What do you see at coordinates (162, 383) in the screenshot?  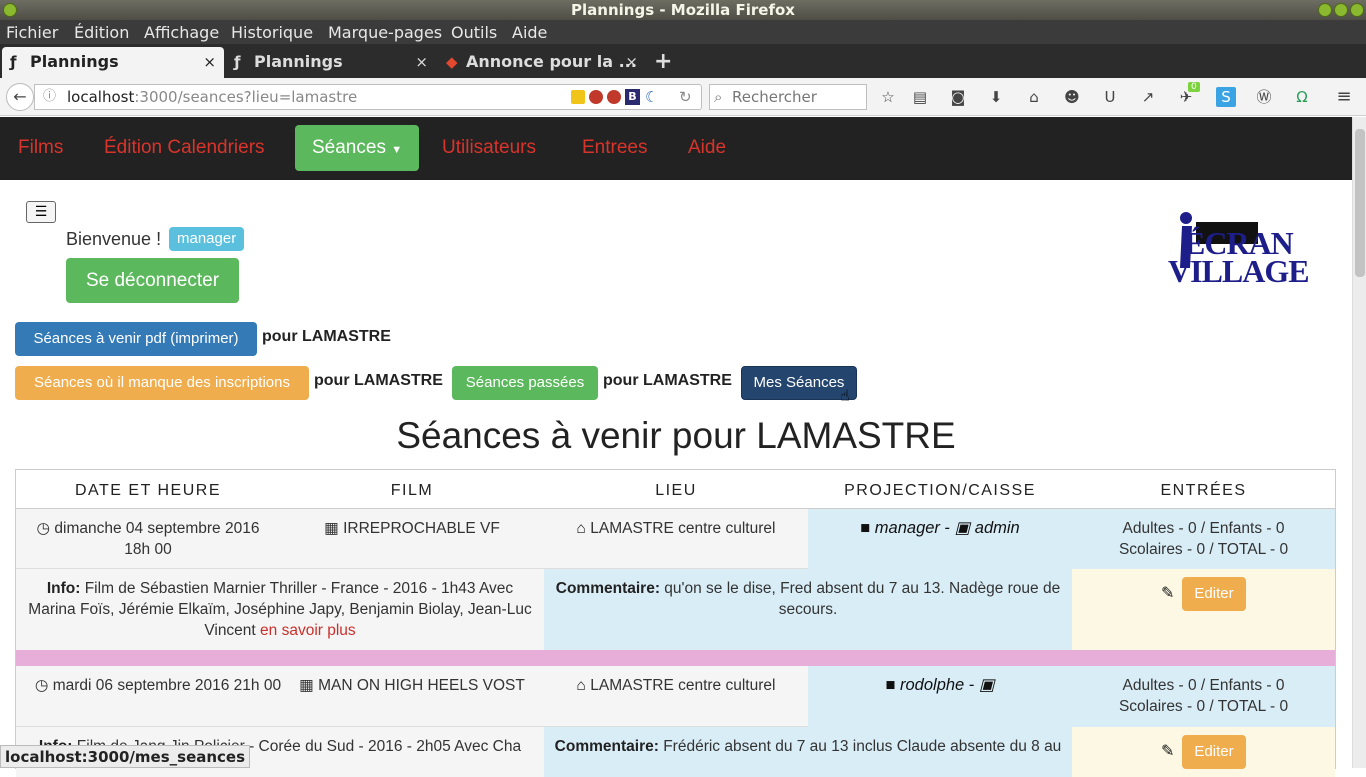 I see `missing-inscriptions-button: Séances où il manque des inscriptions` at bounding box center [162, 383].